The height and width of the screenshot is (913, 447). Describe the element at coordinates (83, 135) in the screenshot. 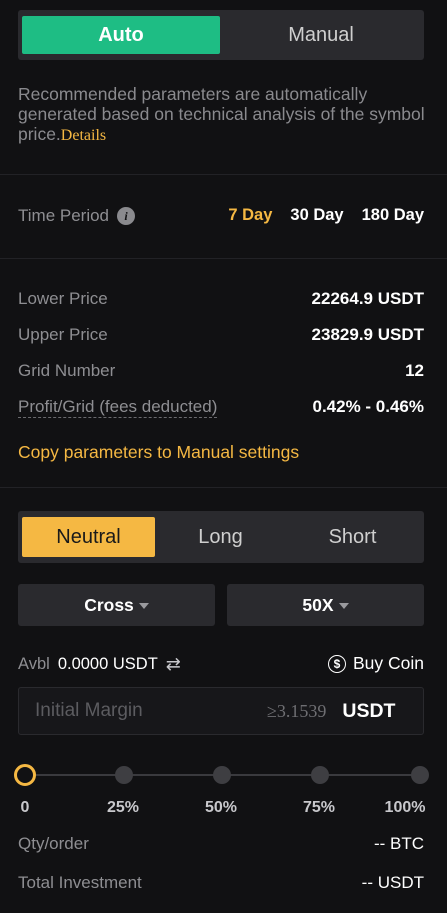

I see `details-link: Details` at that location.